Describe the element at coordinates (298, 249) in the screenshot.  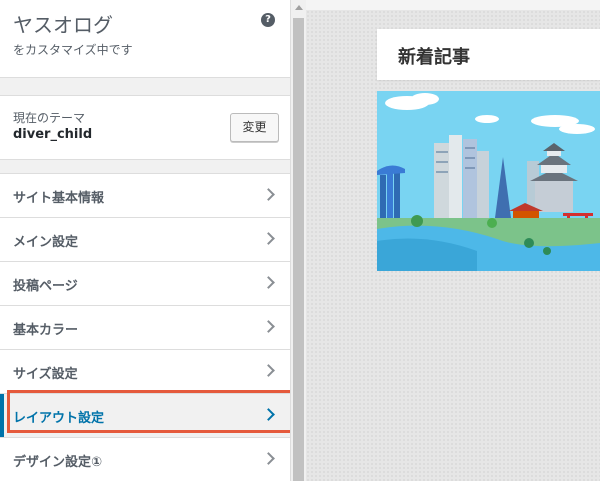
I see `scrollbar-thumb` at that location.